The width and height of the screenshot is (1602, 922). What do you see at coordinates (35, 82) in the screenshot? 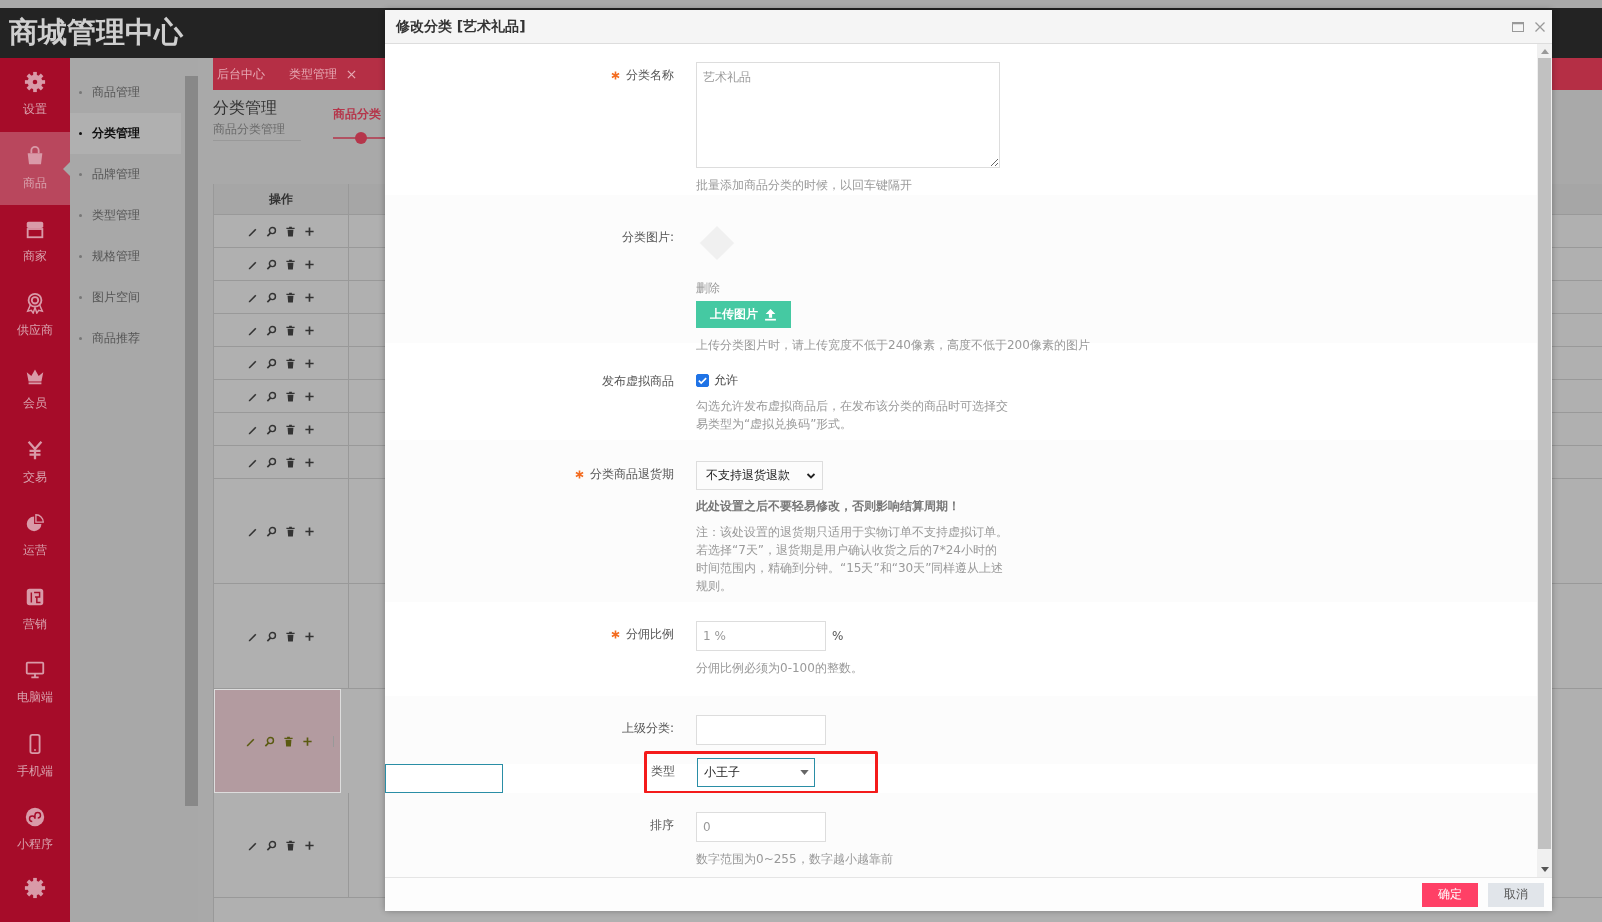
I see `gear-icon` at bounding box center [35, 82].